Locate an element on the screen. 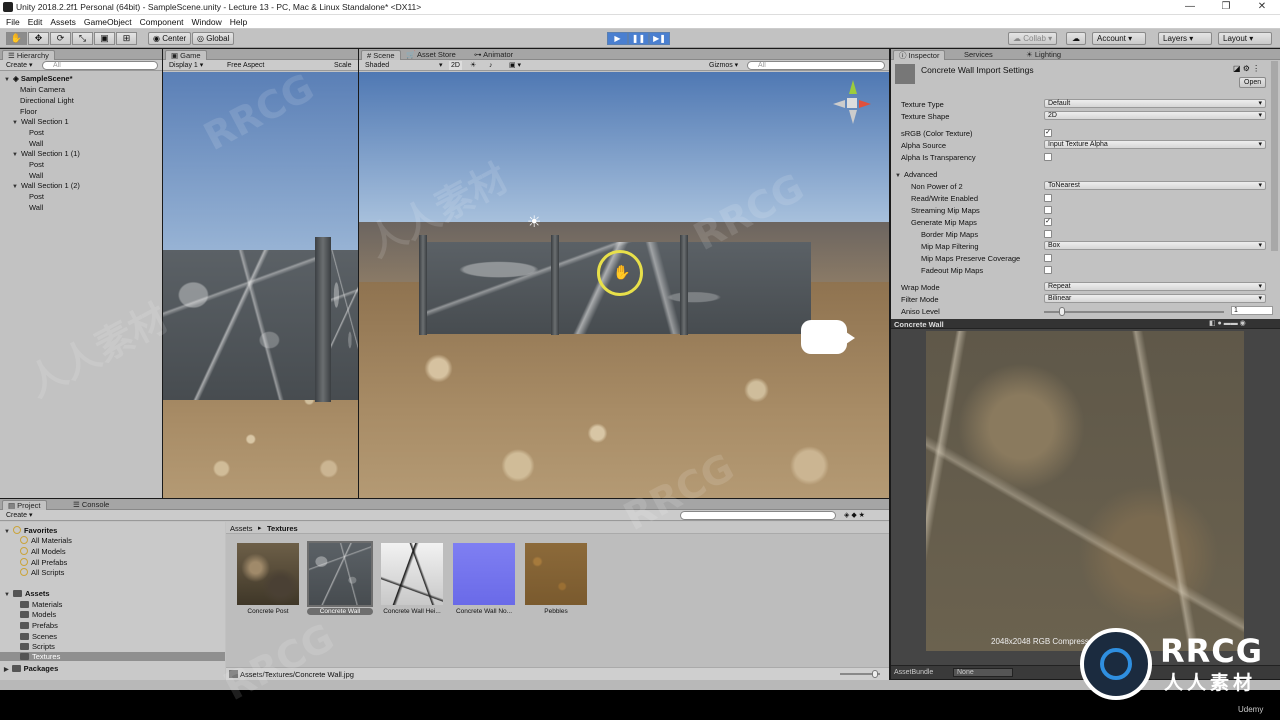  aniso-value-field: 1 is located at coordinates (1252, 310).